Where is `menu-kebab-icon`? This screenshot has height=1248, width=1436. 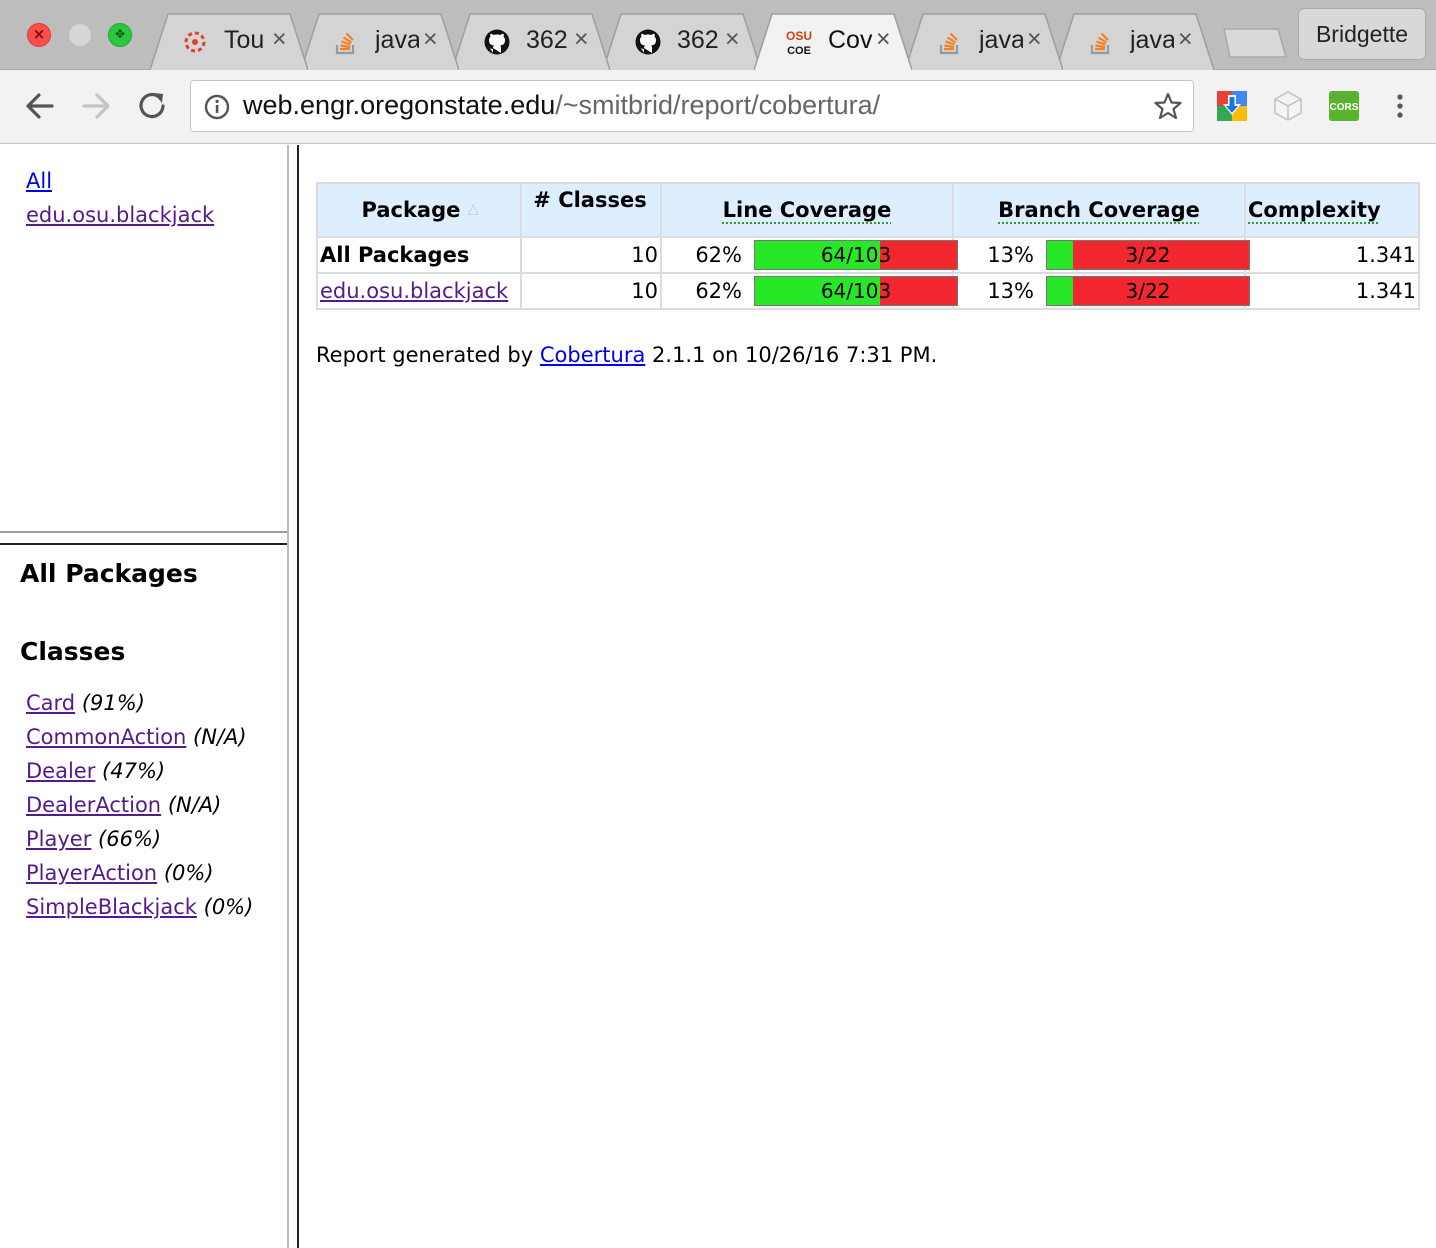 menu-kebab-icon is located at coordinates (1400, 106).